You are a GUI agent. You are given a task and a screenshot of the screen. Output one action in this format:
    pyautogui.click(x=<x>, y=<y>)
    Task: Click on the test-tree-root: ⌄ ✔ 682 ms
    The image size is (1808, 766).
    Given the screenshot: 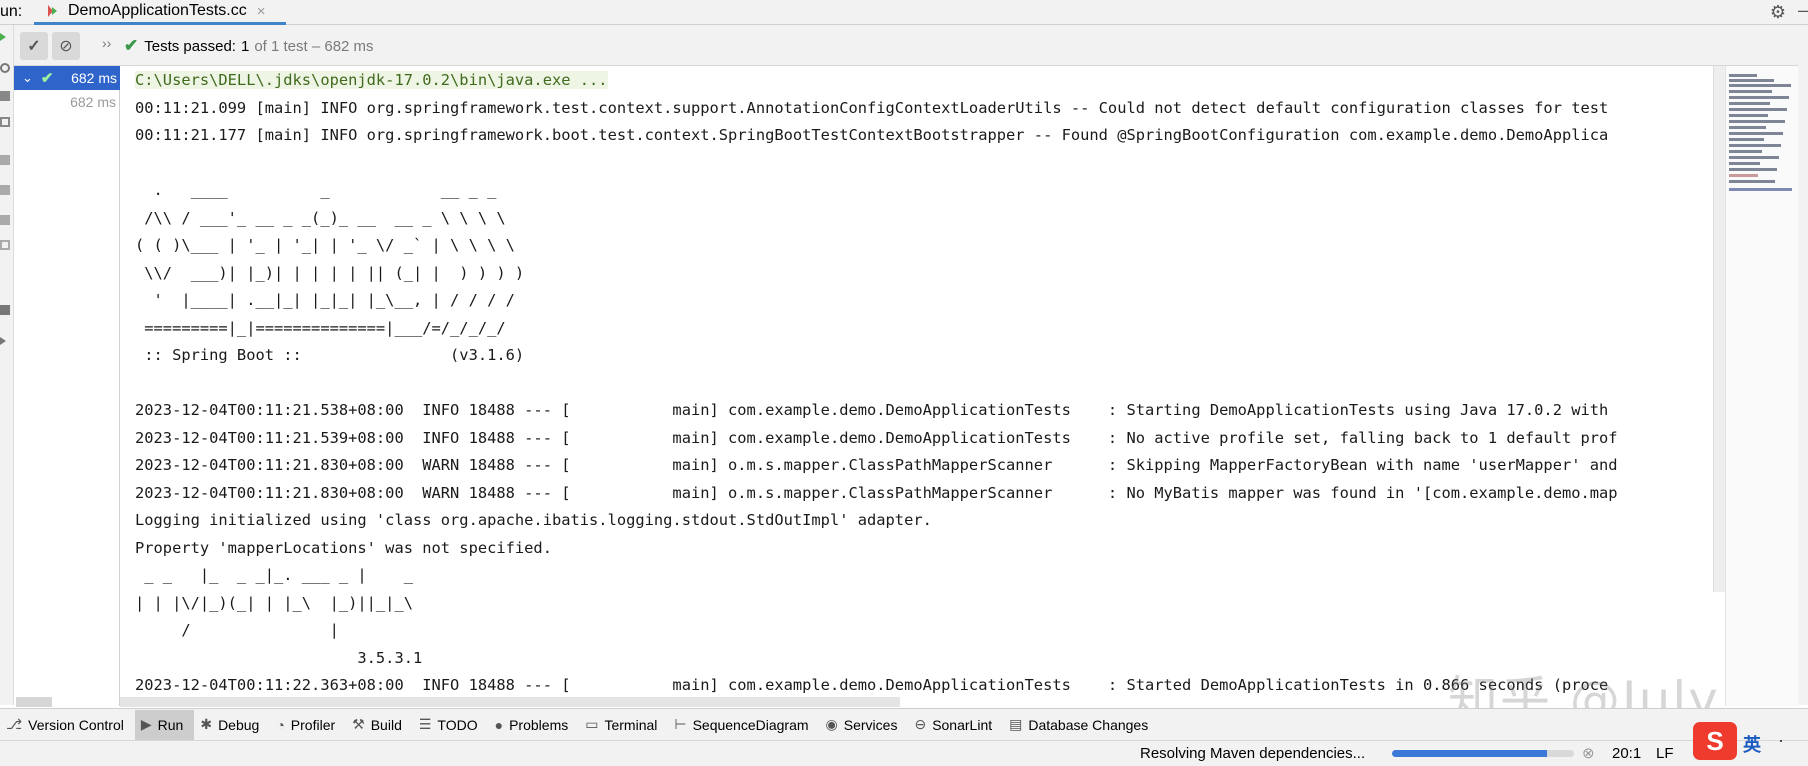 What is the action you would take?
    pyautogui.click(x=67, y=78)
    